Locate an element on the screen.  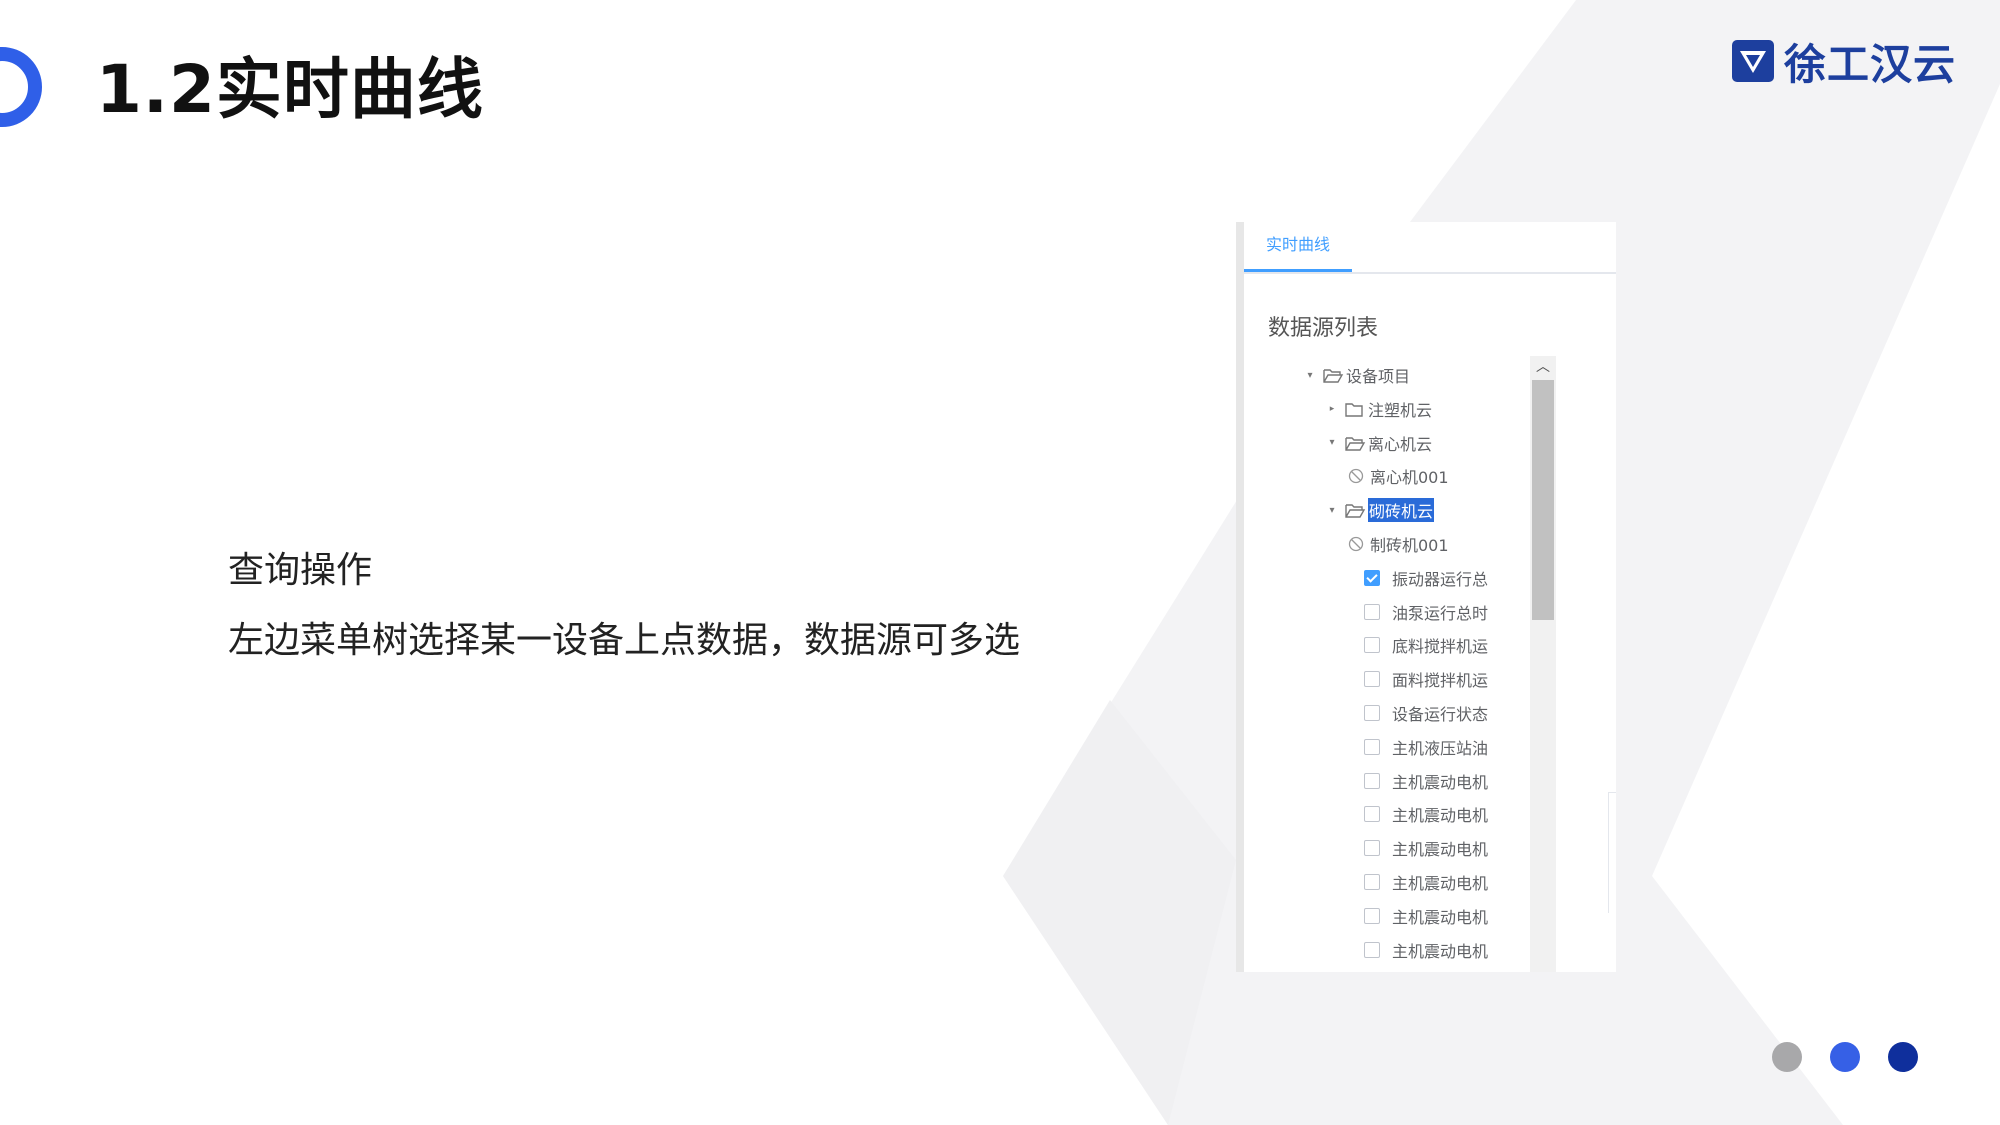
dot-gray is located at coordinates (1787, 1057).